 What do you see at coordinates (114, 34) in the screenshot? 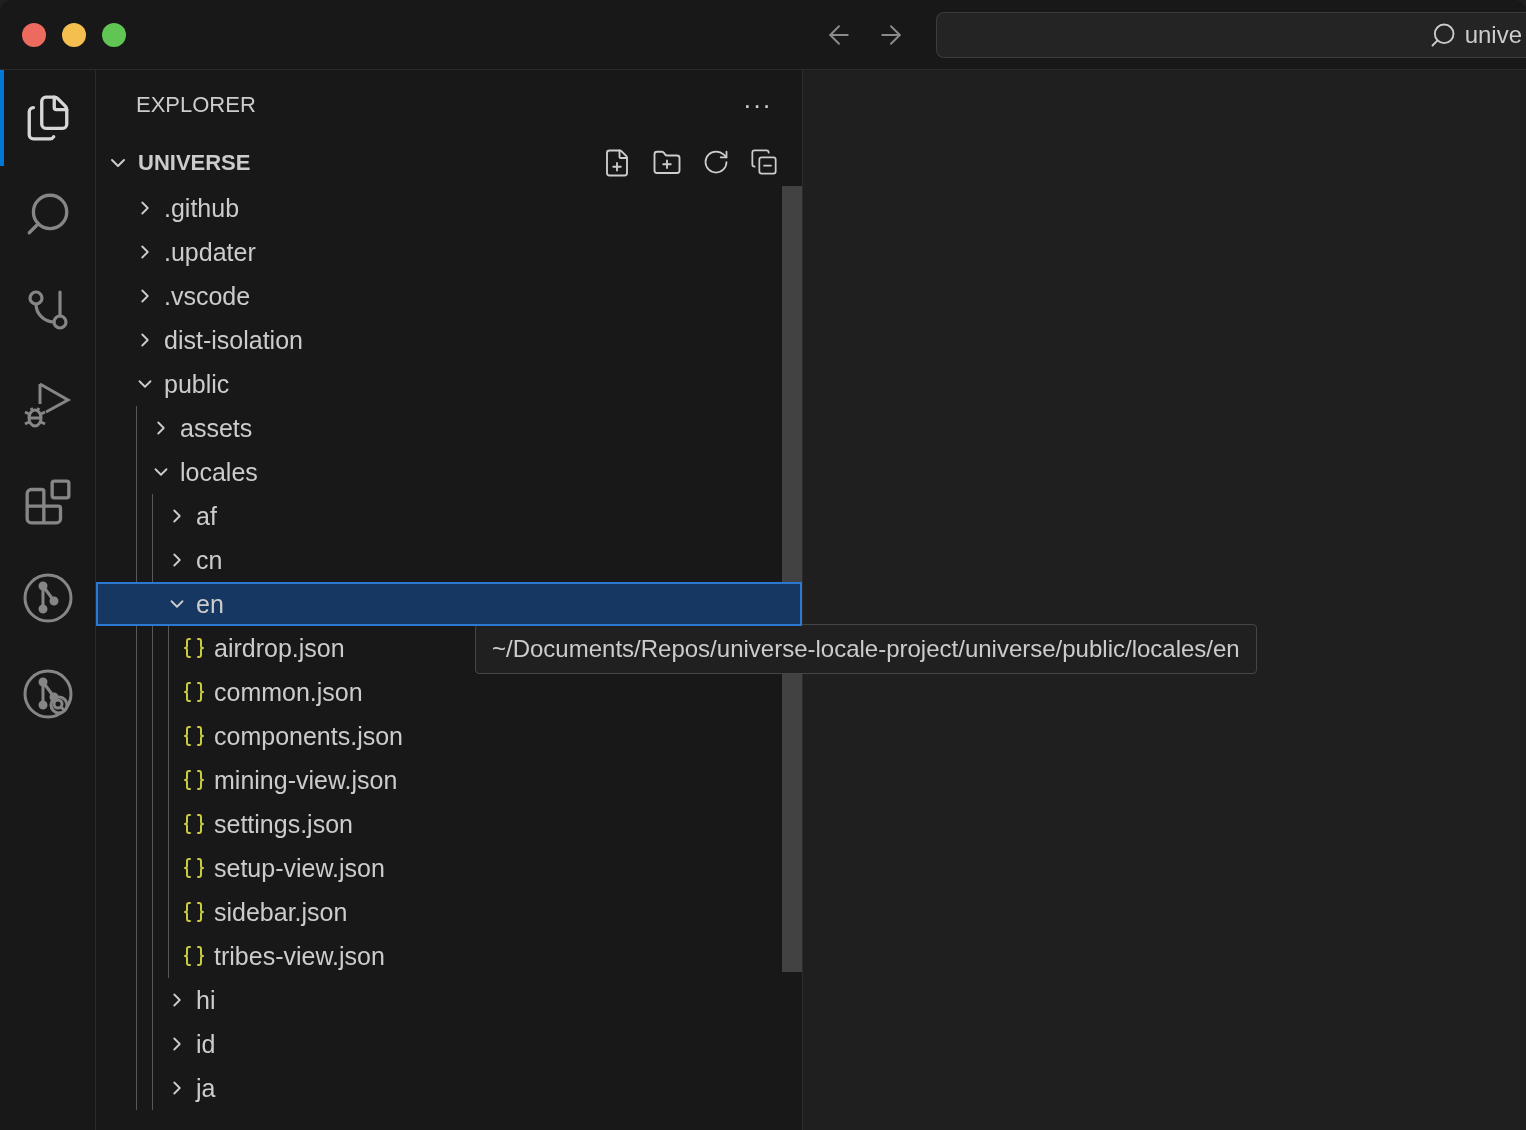
I see `maximize-button` at bounding box center [114, 34].